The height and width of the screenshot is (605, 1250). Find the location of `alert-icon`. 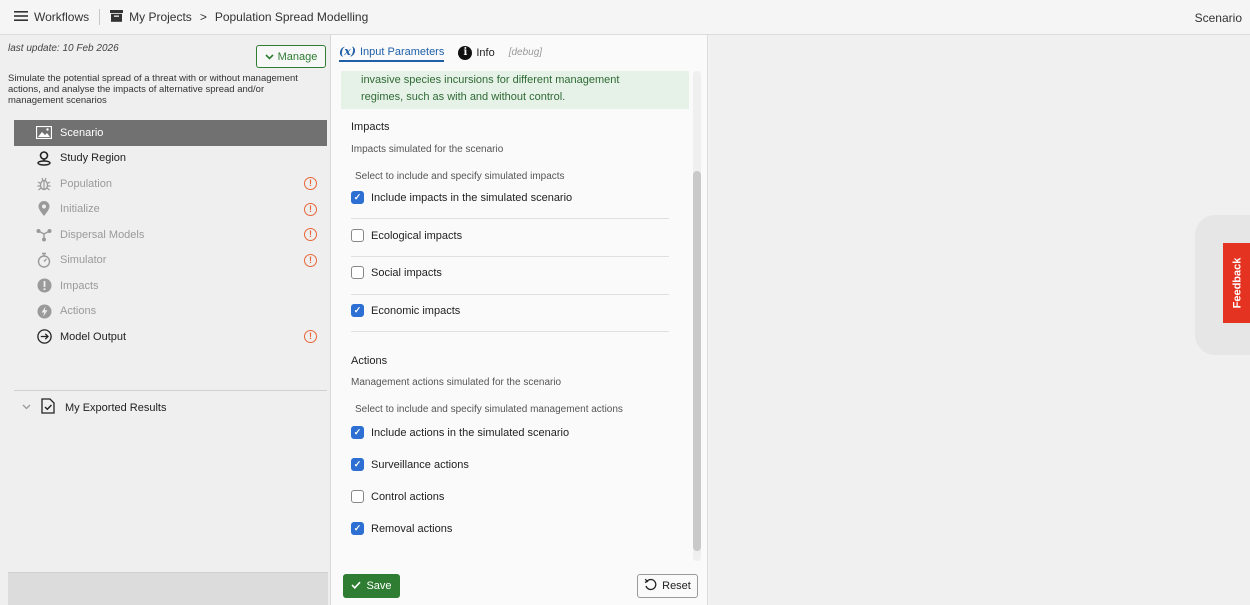

alert-icon is located at coordinates (44, 286).